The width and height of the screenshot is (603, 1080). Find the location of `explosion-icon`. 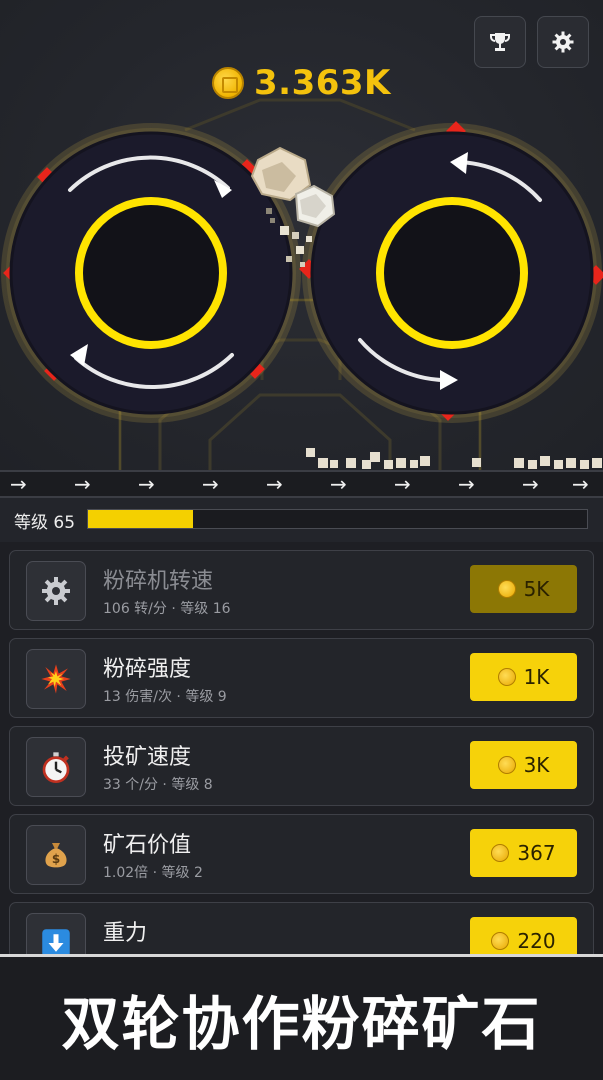

explosion-icon is located at coordinates (56, 679).